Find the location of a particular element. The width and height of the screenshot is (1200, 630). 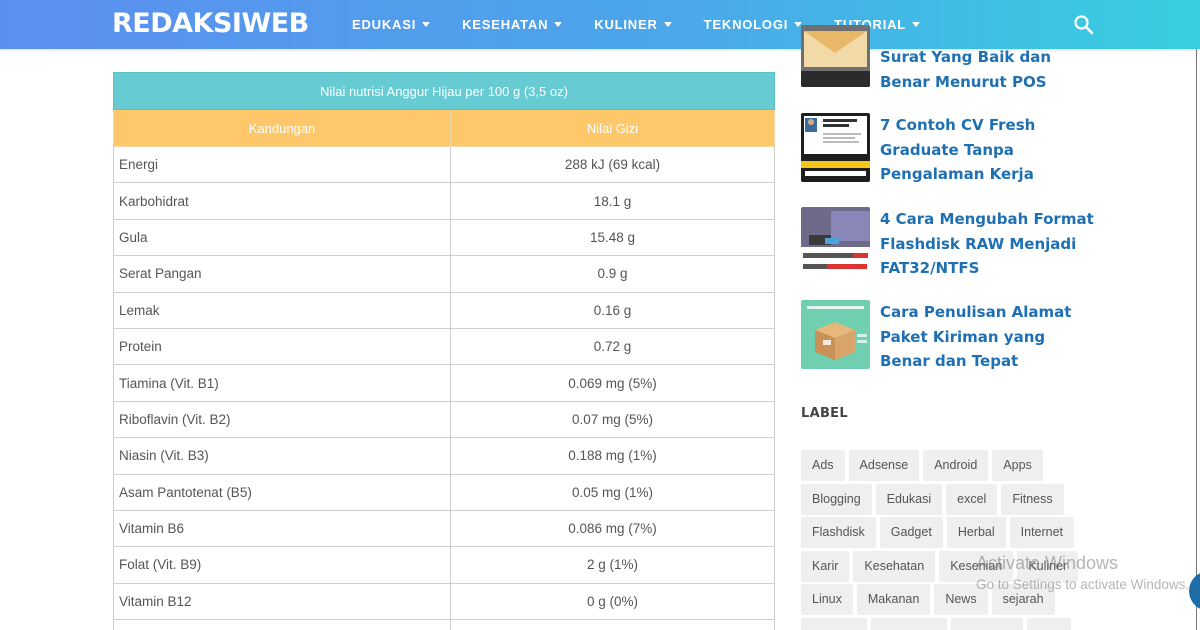

table-row: Riboflavin (Vit. B2) 0.07 mg (5%) is located at coordinates (444, 419).